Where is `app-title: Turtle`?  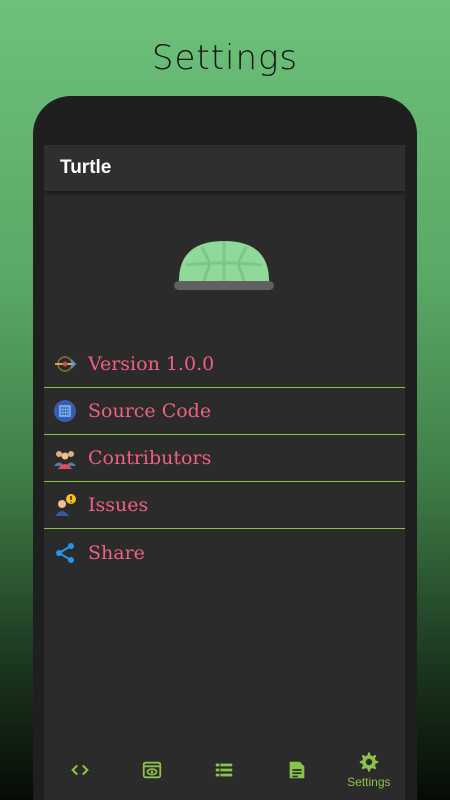 app-title: Turtle is located at coordinates (86, 167).